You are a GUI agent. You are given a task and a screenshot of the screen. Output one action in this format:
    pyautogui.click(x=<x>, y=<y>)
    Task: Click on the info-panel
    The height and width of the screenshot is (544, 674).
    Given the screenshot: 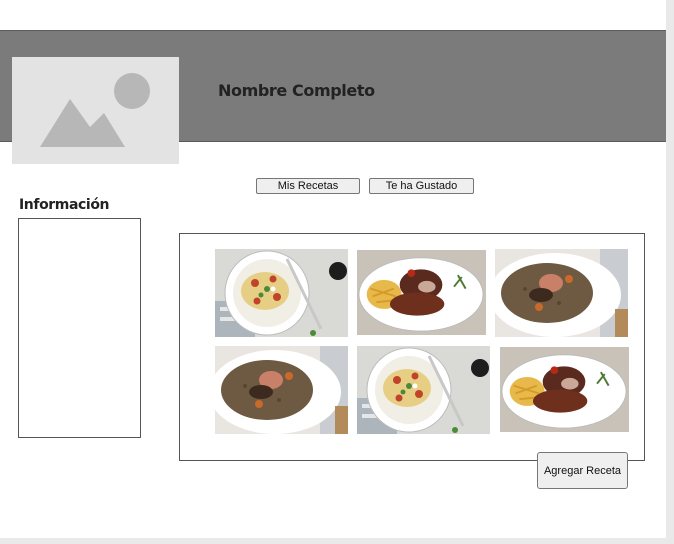 What is the action you would take?
    pyautogui.click(x=79, y=328)
    